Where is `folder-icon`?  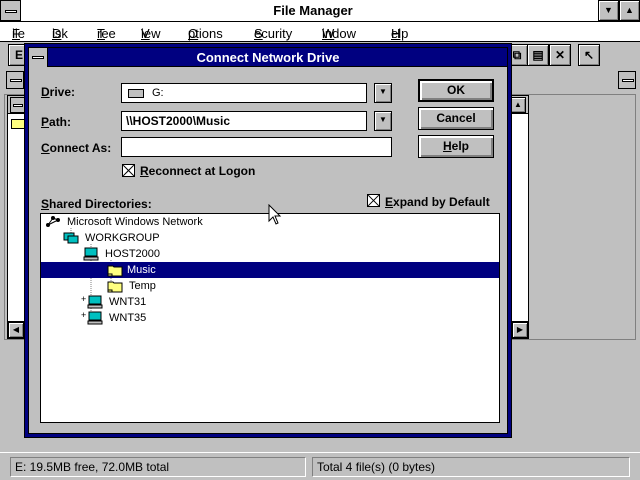 folder-icon is located at coordinates (18, 124).